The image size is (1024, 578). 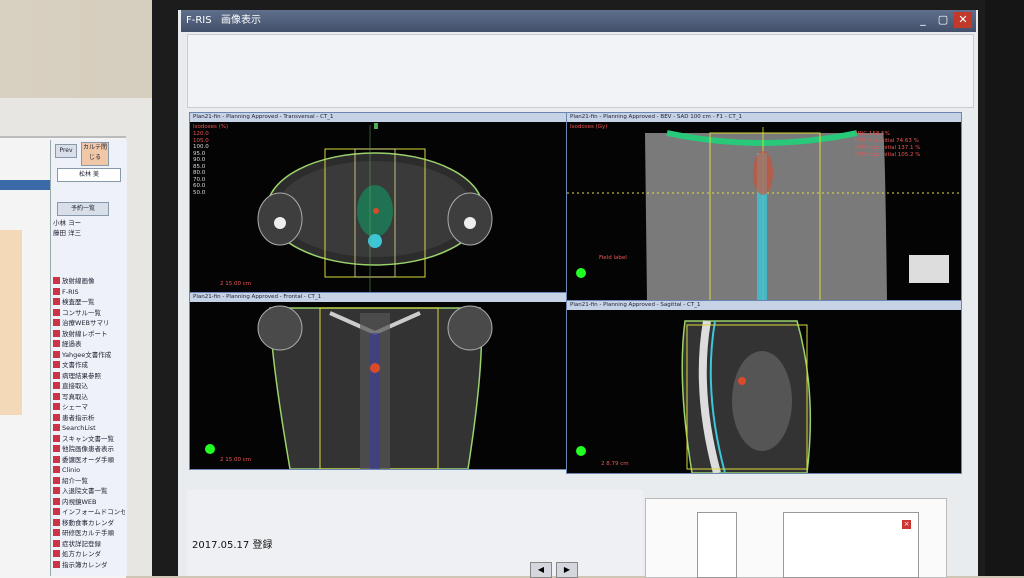 What do you see at coordinates (89, 533) in the screenshot?
I see `menu-item: 研修医カルテ手順` at bounding box center [89, 533].